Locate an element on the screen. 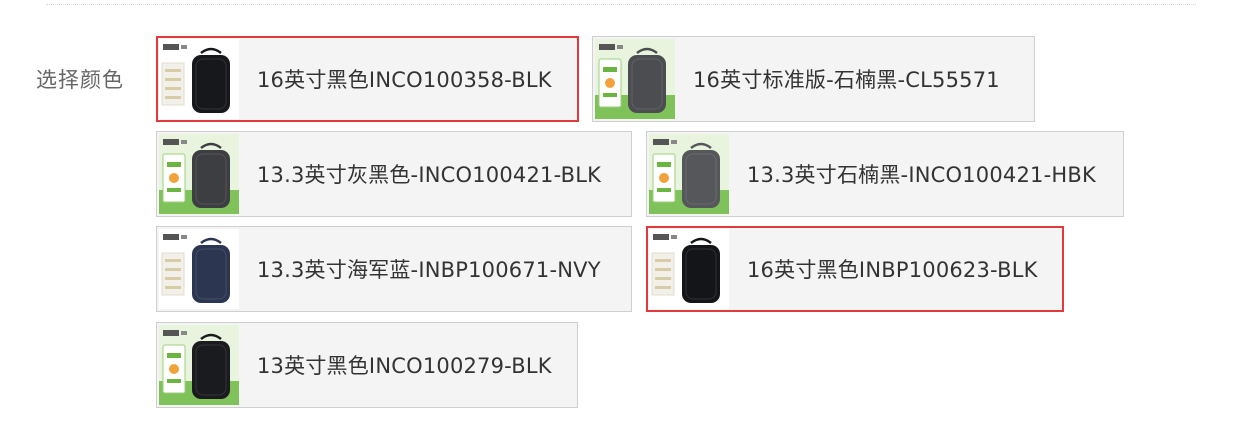 This screenshot has width=1242, height=424. color-option-4: 13.3英寸海军蓝-INBP100671-NVY is located at coordinates (394, 269).